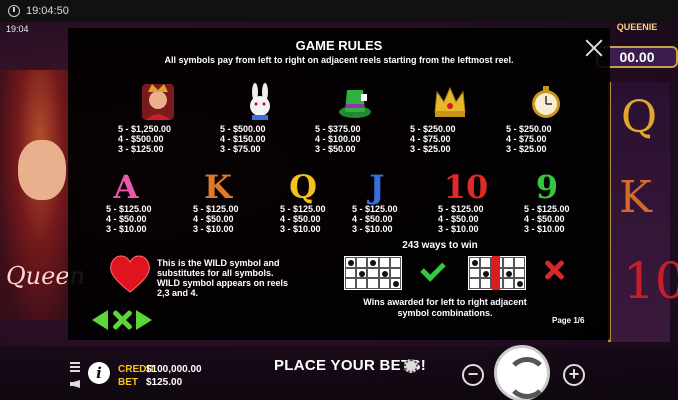 Image resolution: width=678 pixels, height=400 pixels. Describe the element at coordinates (233, 202) in the screenshot. I see `paytable-symbol: K 5 - $125.00 4 - $50.00 3 - $10.00` at that location.